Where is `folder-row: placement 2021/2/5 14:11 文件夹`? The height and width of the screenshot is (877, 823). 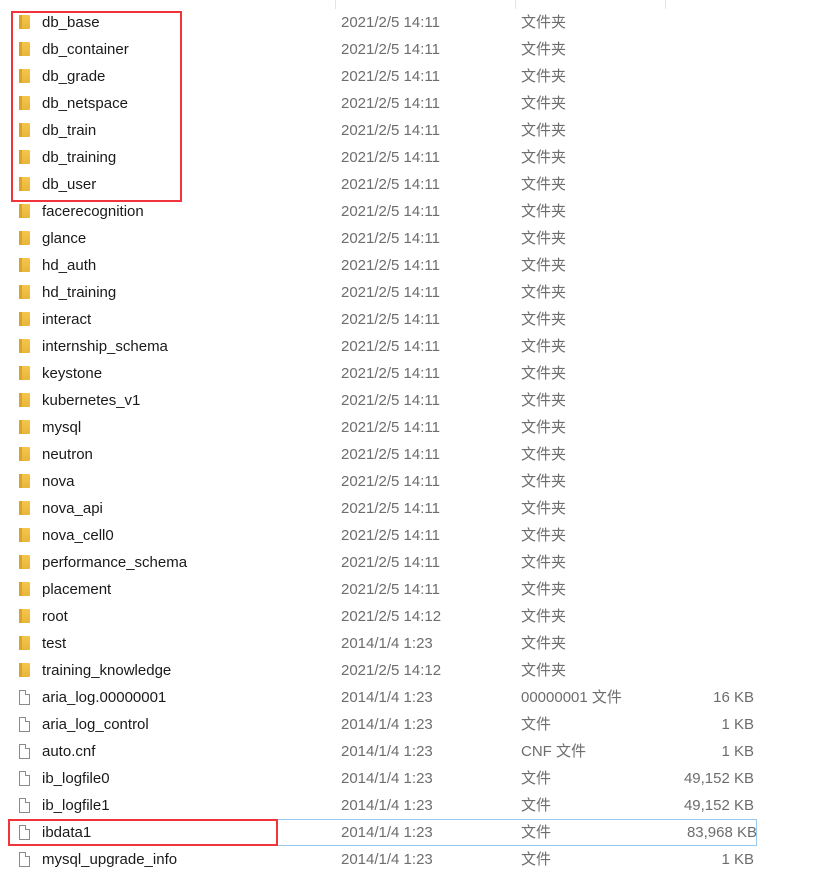 folder-row: placement 2021/2/5 14:11 文件夹 is located at coordinates (411, 589).